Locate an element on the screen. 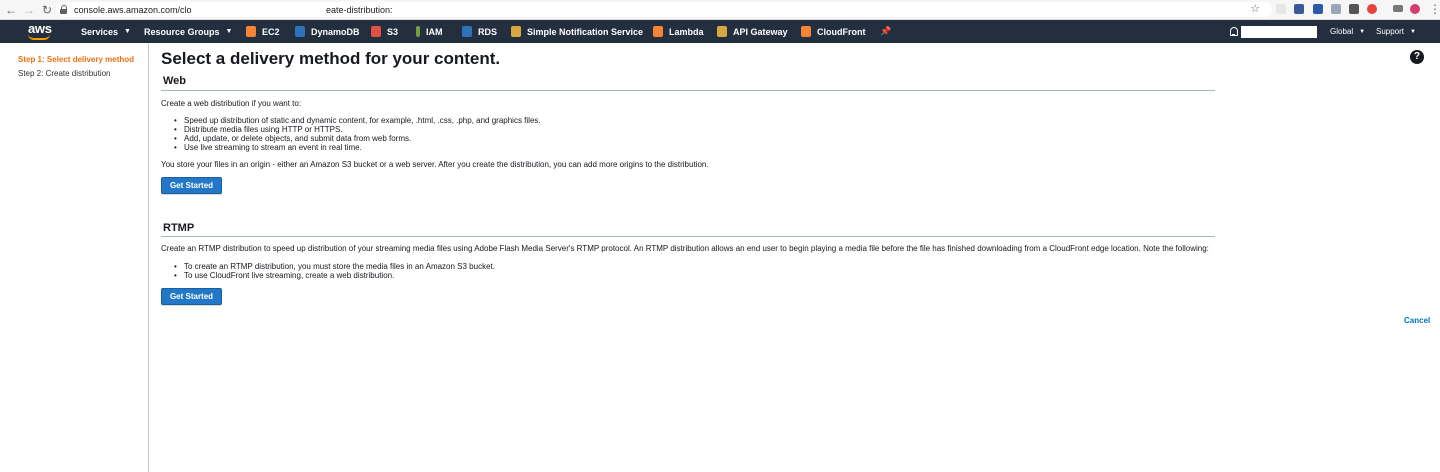 This screenshot has width=1440, height=472. shortcut-dynamodb: DynamoDB is located at coordinates (327, 31).